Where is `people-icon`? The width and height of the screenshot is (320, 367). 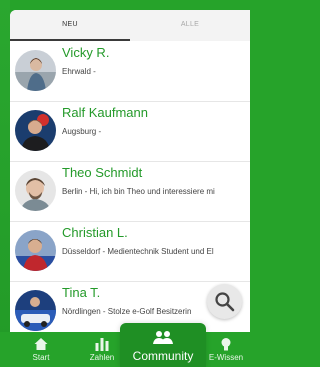
people-icon is located at coordinates (163, 337).